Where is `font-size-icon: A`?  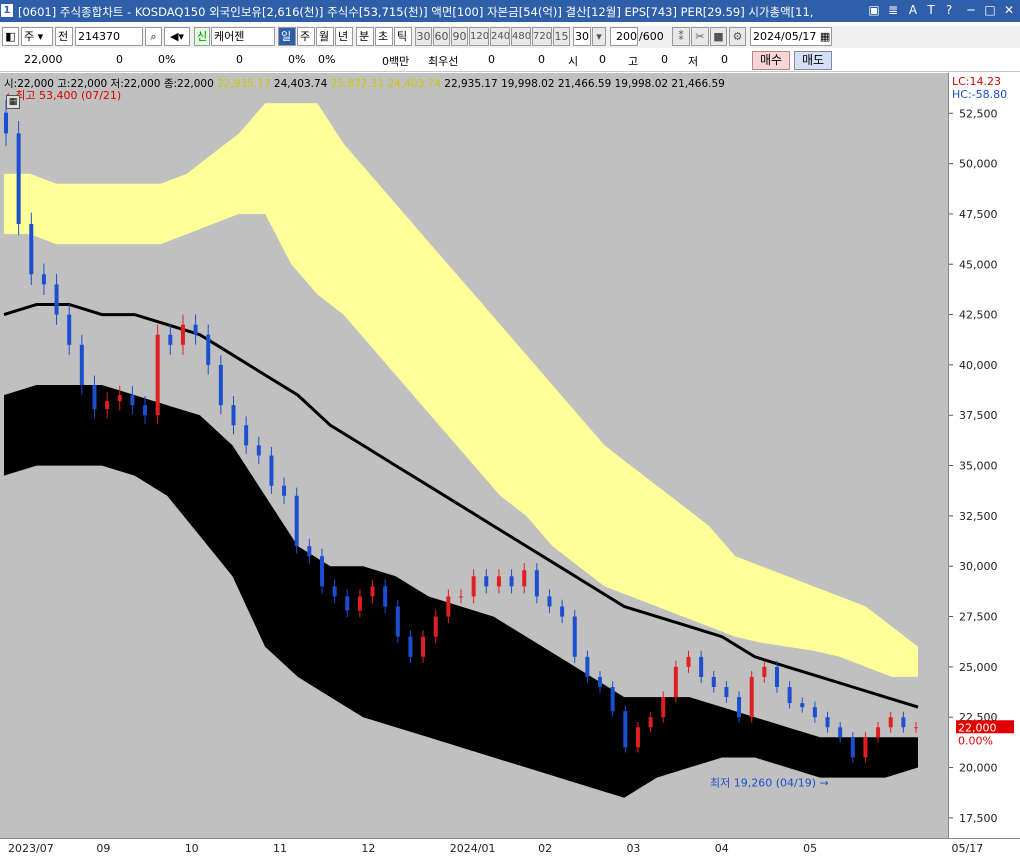
font-size-icon: A is located at coordinates (913, 10).